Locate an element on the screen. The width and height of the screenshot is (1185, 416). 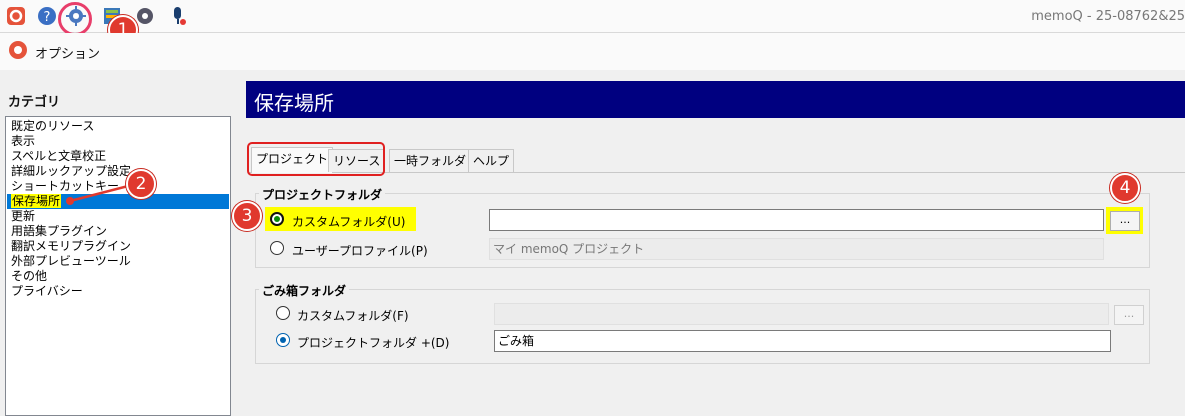
trash-folder-group is located at coordinates (702, 326).